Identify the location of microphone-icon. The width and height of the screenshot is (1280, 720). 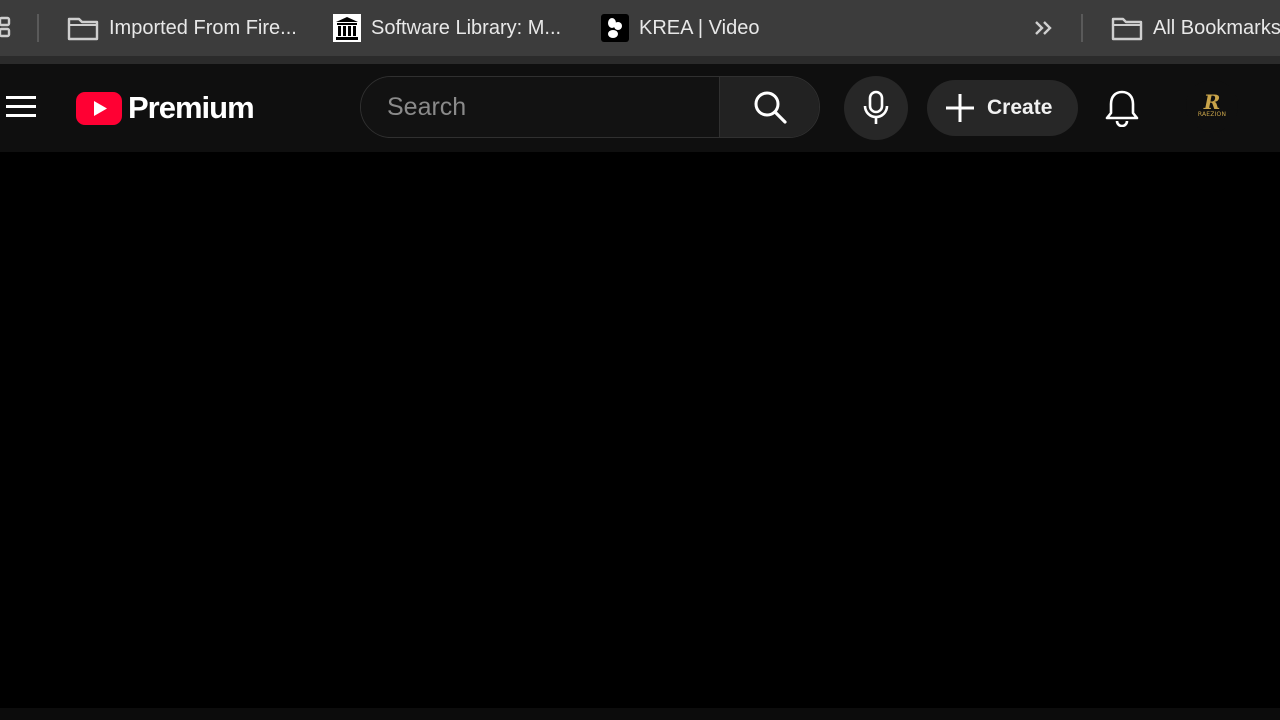
(876, 107).